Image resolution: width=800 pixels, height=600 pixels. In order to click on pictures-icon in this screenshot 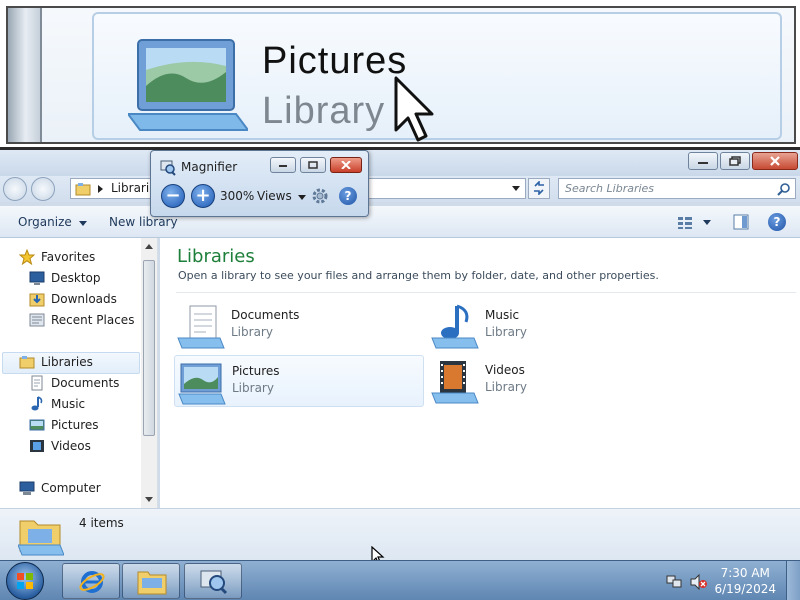, I will do `click(37, 425)`.